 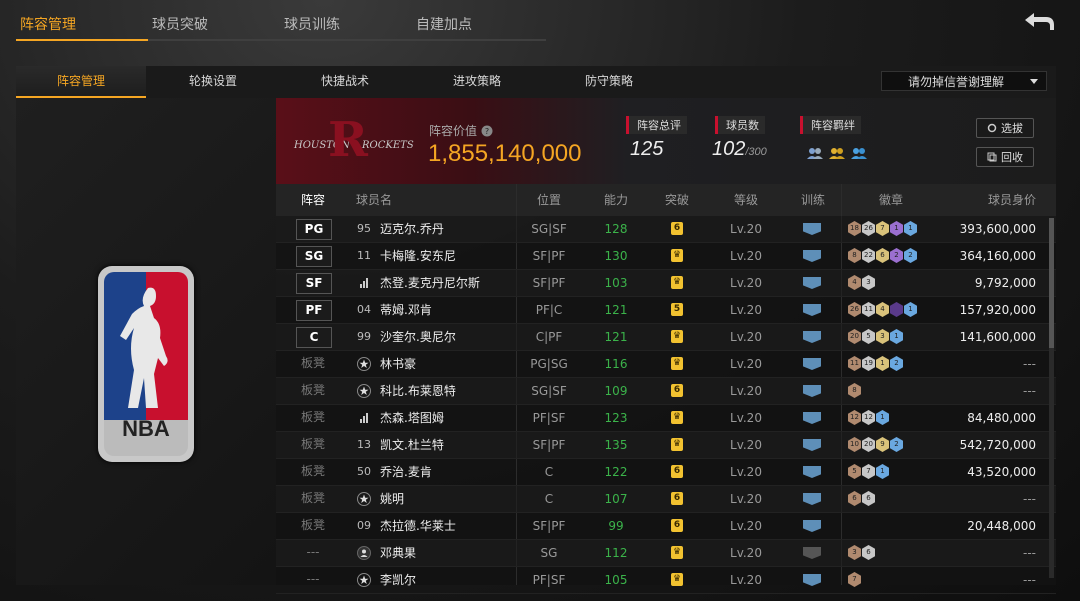 What do you see at coordinates (81, 82) in the screenshot?
I see `sub-tab-lineup: 阵容管理` at bounding box center [81, 82].